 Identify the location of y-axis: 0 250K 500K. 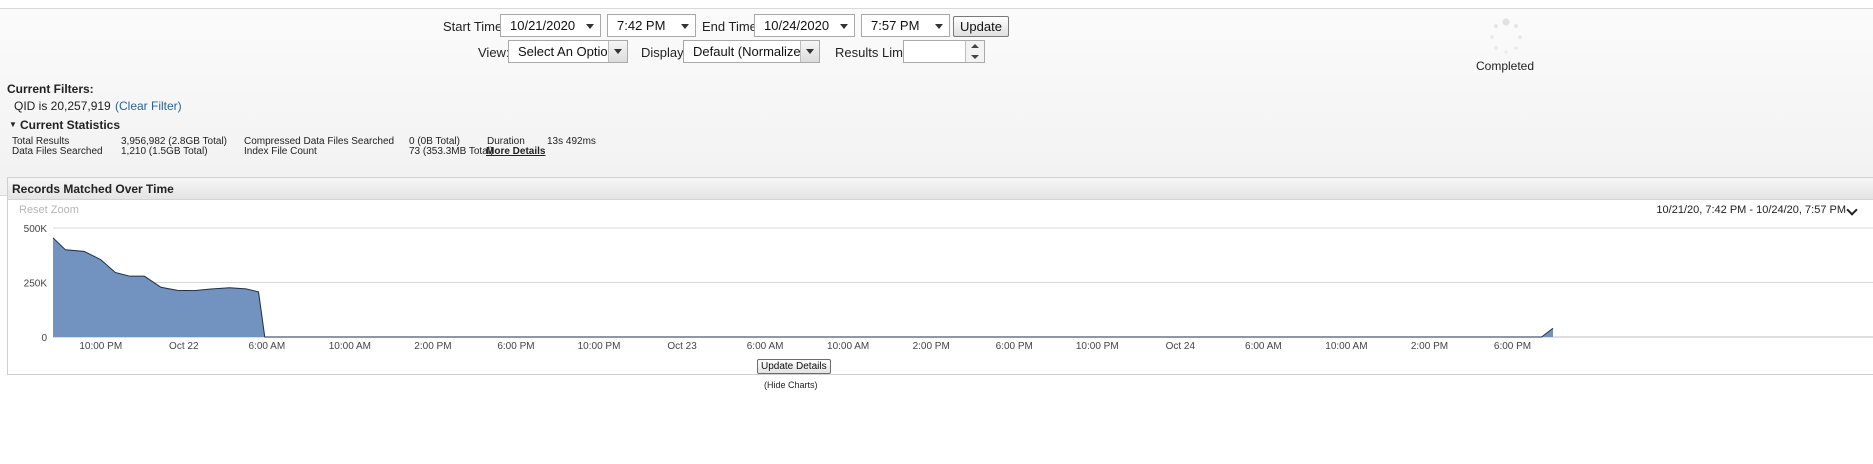
(36, 284).